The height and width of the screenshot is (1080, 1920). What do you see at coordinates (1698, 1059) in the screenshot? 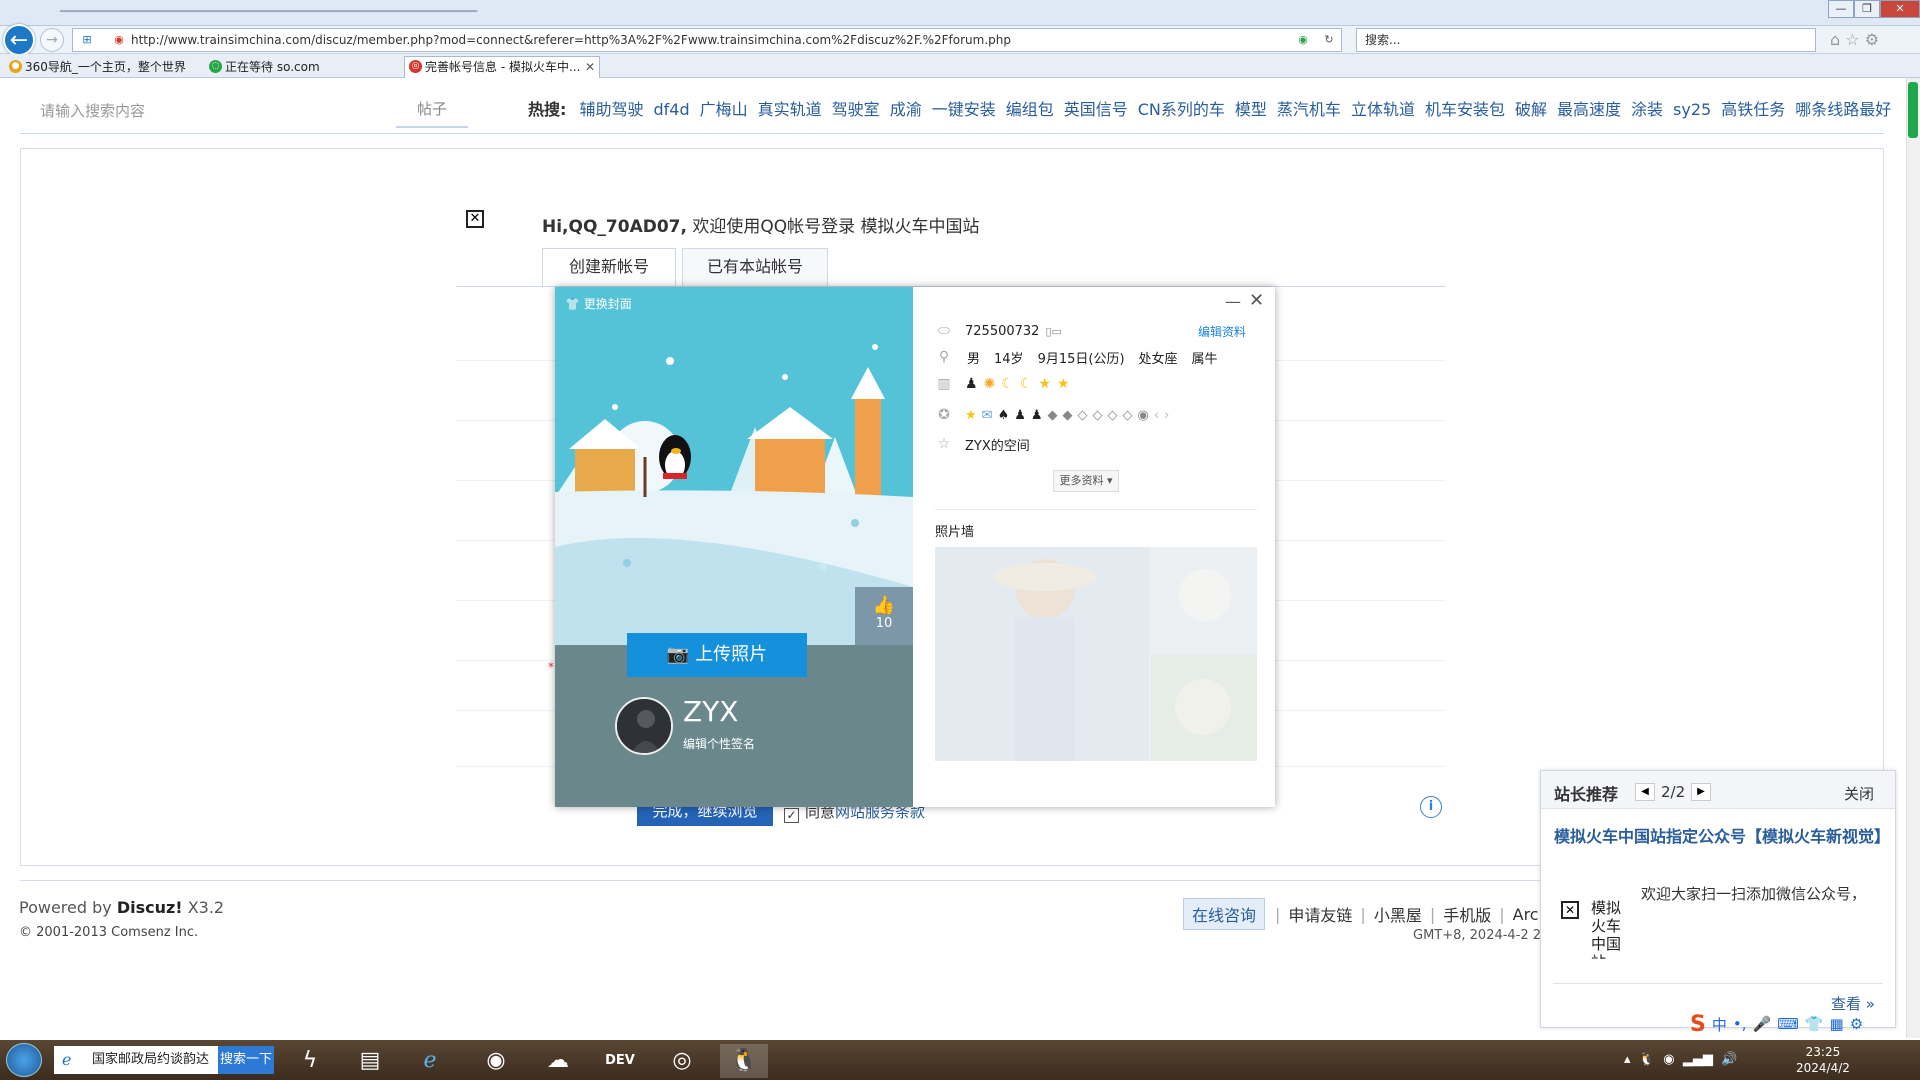
I see `network-tray-icon: ▂▄▆` at bounding box center [1698, 1059].